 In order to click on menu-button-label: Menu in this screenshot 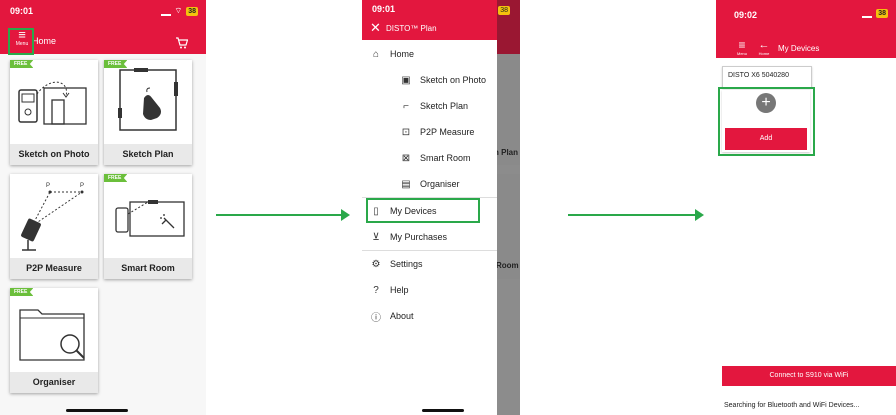, I will do `click(741, 53)`.